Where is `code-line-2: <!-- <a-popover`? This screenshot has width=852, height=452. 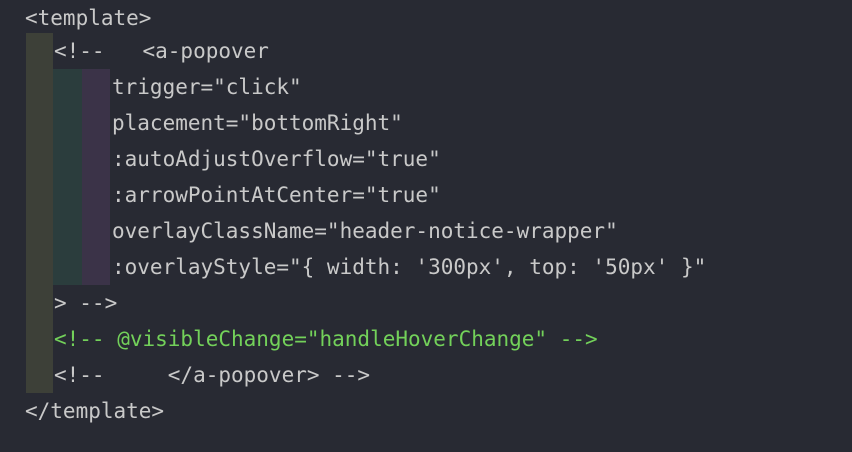
code-line-2: <!-- <a-popover is located at coordinates (161, 51).